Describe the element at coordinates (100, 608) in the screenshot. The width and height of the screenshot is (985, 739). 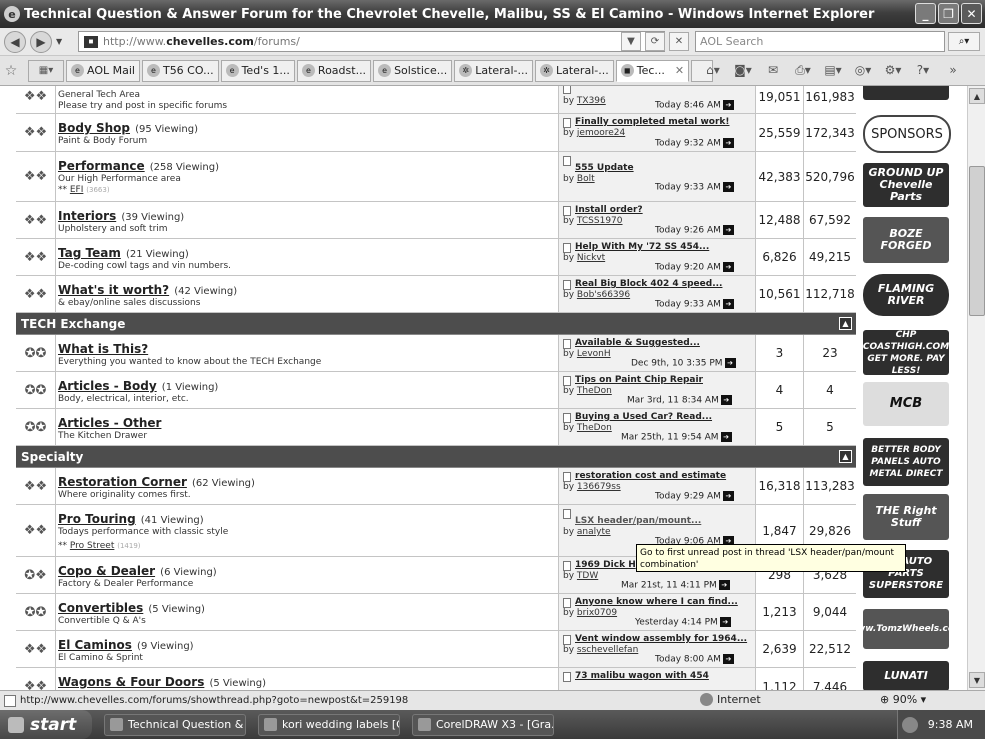
I see `forum-title-link: Convertibles` at that location.